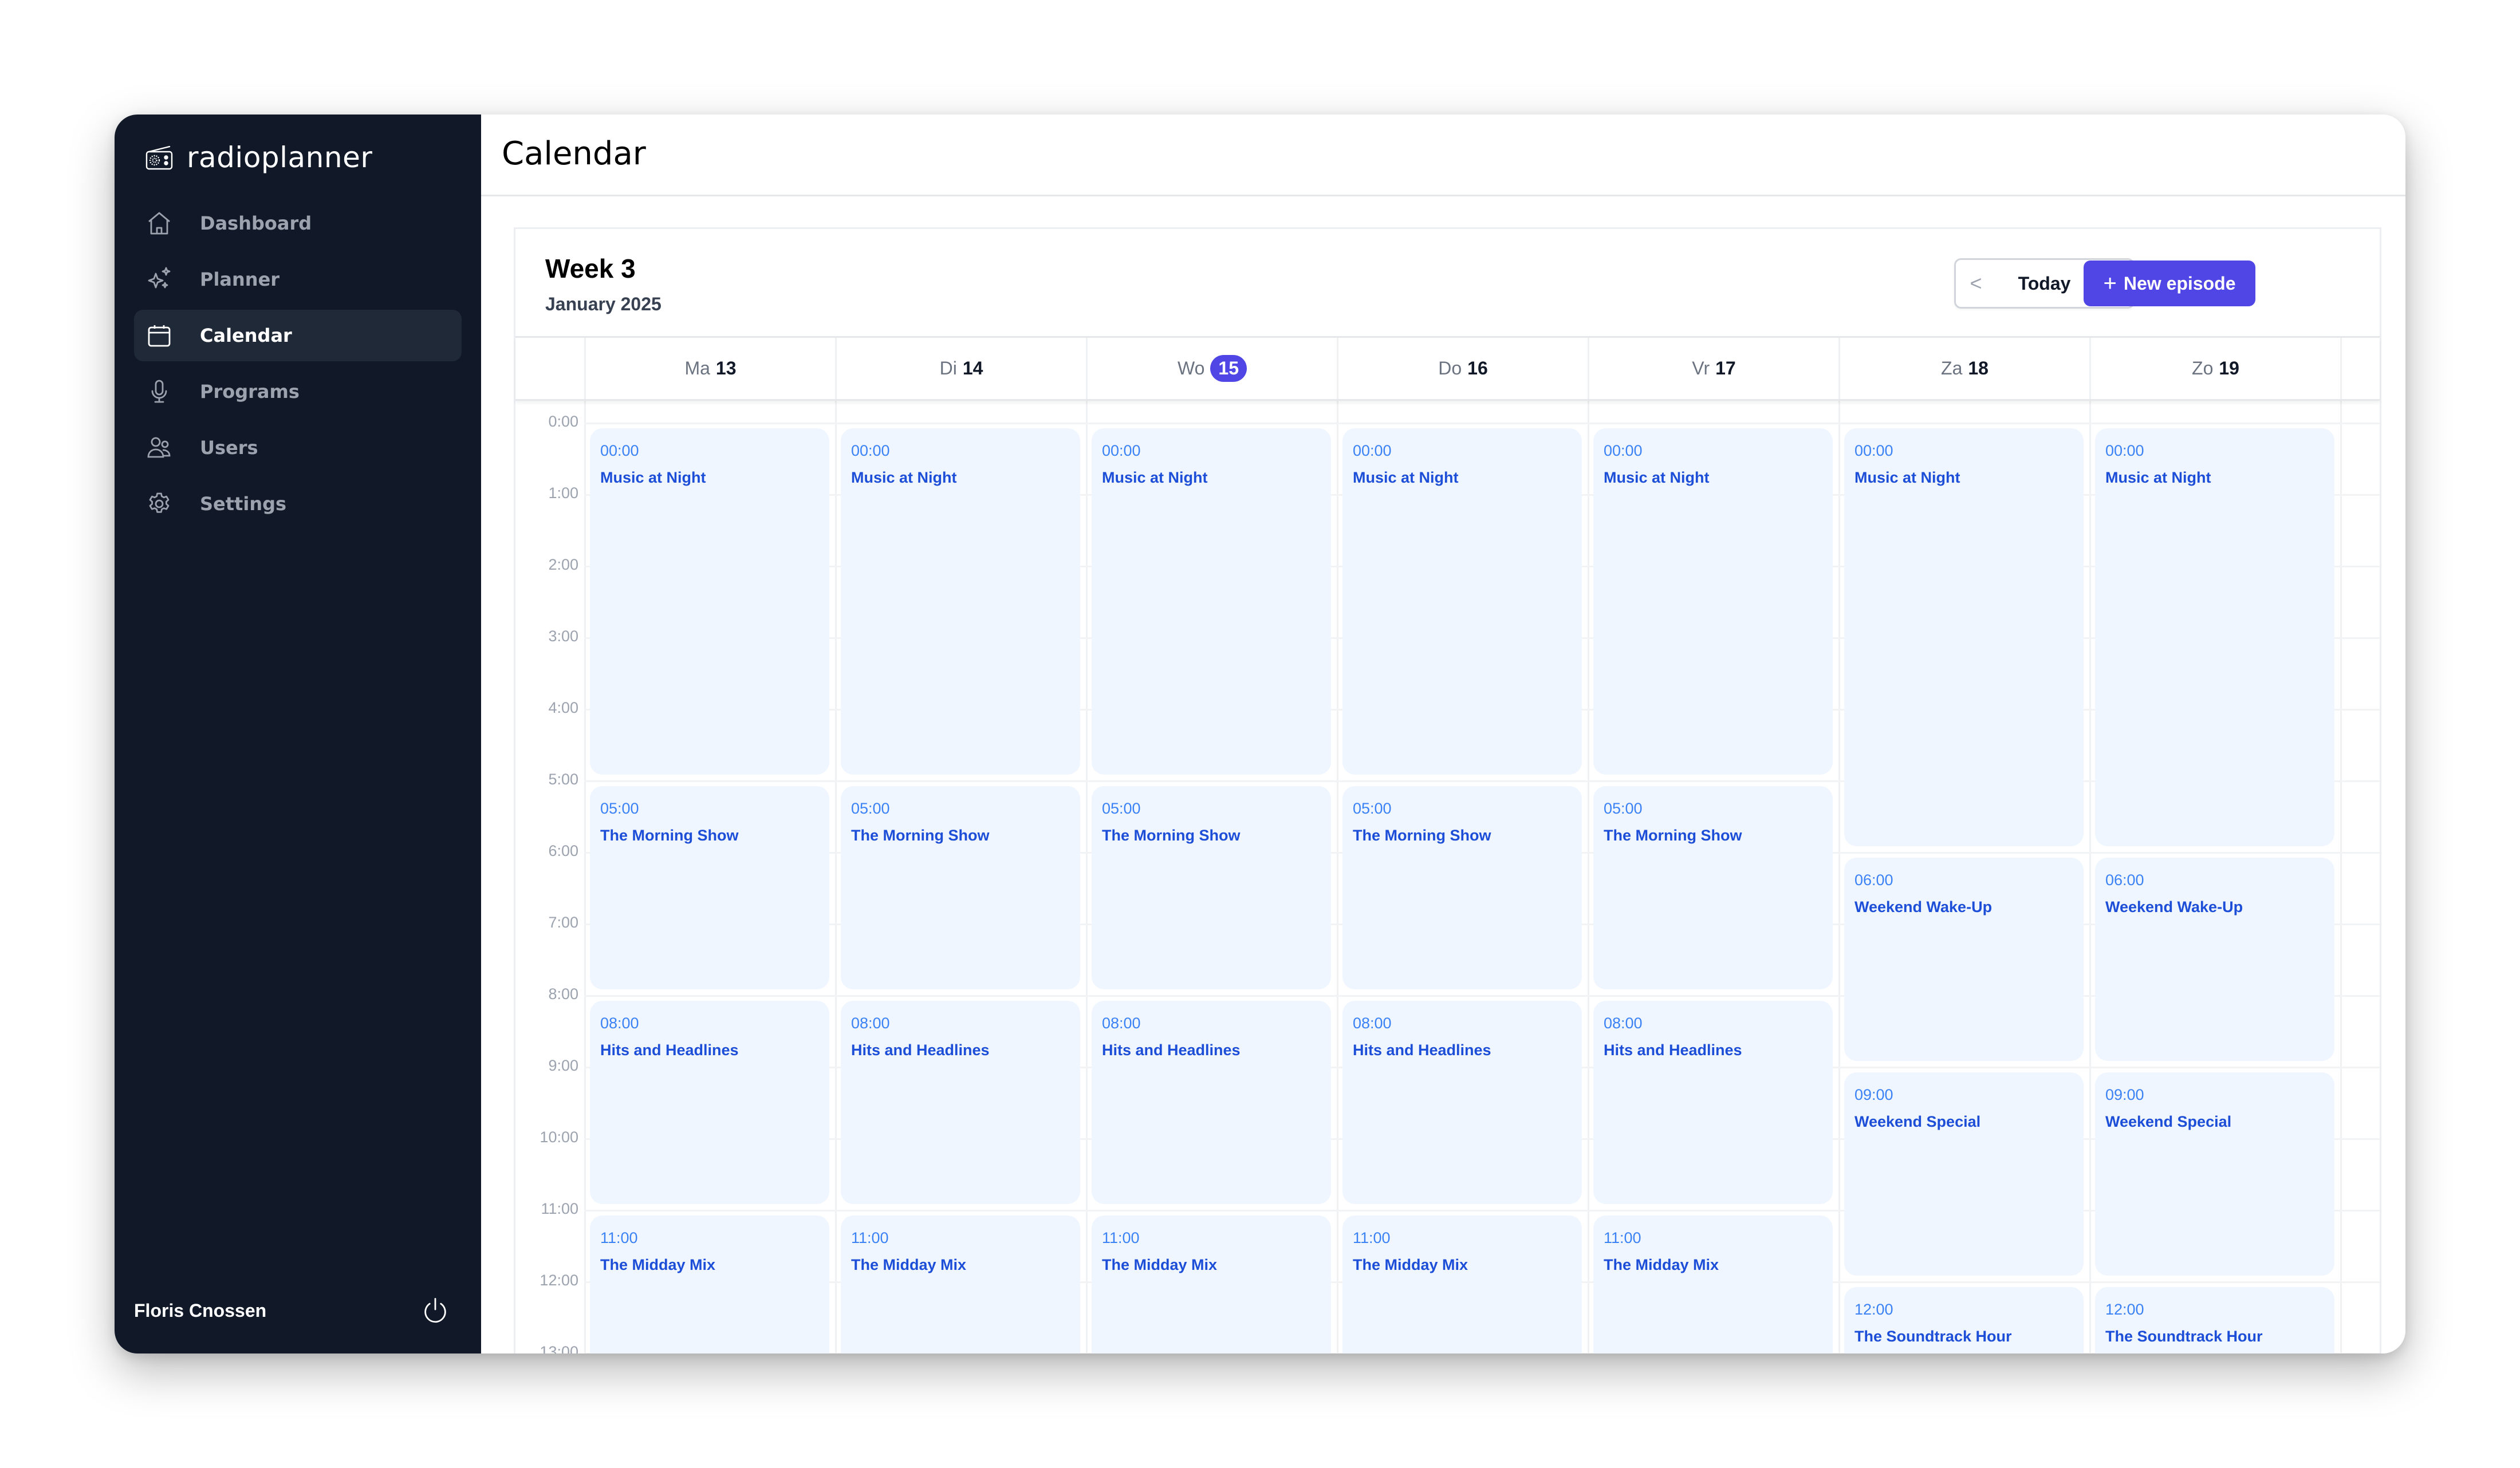  What do you see at coordinates (1964, 368) in the screenshot?
I see `day-header: Za 18` at bounding box center [1964, 368].